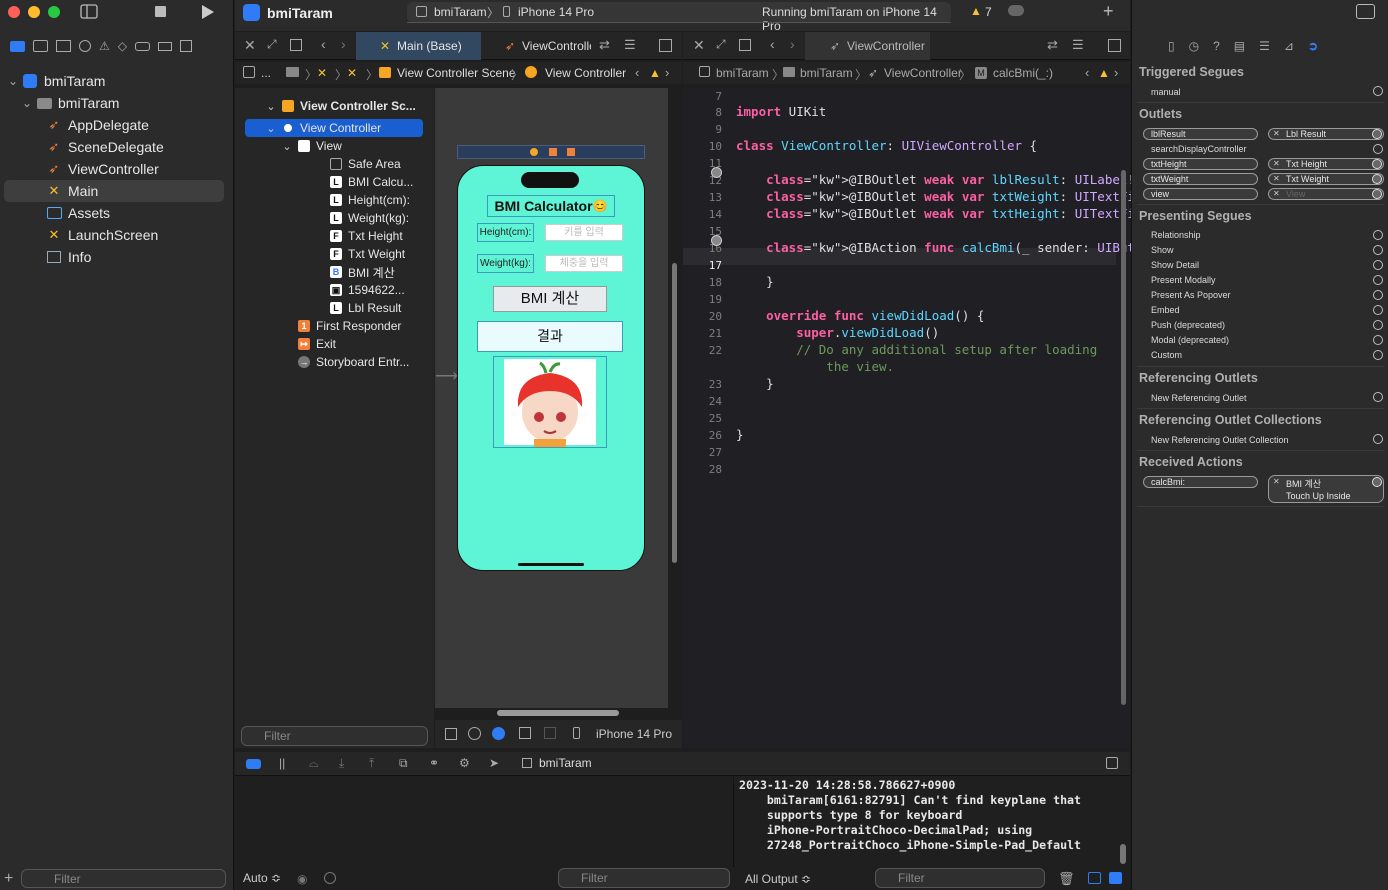  I want to click on size-inspector-icon: ⊿, so click(1289, 46).